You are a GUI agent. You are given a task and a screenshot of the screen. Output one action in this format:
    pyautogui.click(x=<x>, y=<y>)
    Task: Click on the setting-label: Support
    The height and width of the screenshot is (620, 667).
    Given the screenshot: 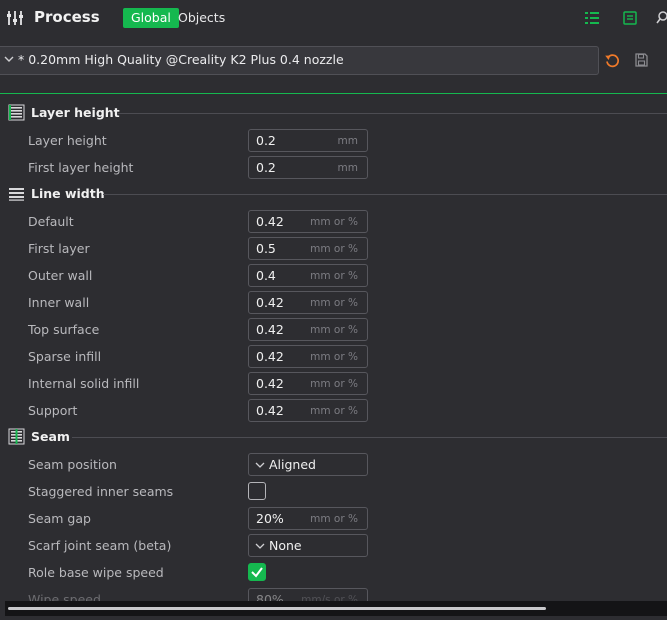 What is the action you would take?
    pyautogui.click(x=53, y=410)
    